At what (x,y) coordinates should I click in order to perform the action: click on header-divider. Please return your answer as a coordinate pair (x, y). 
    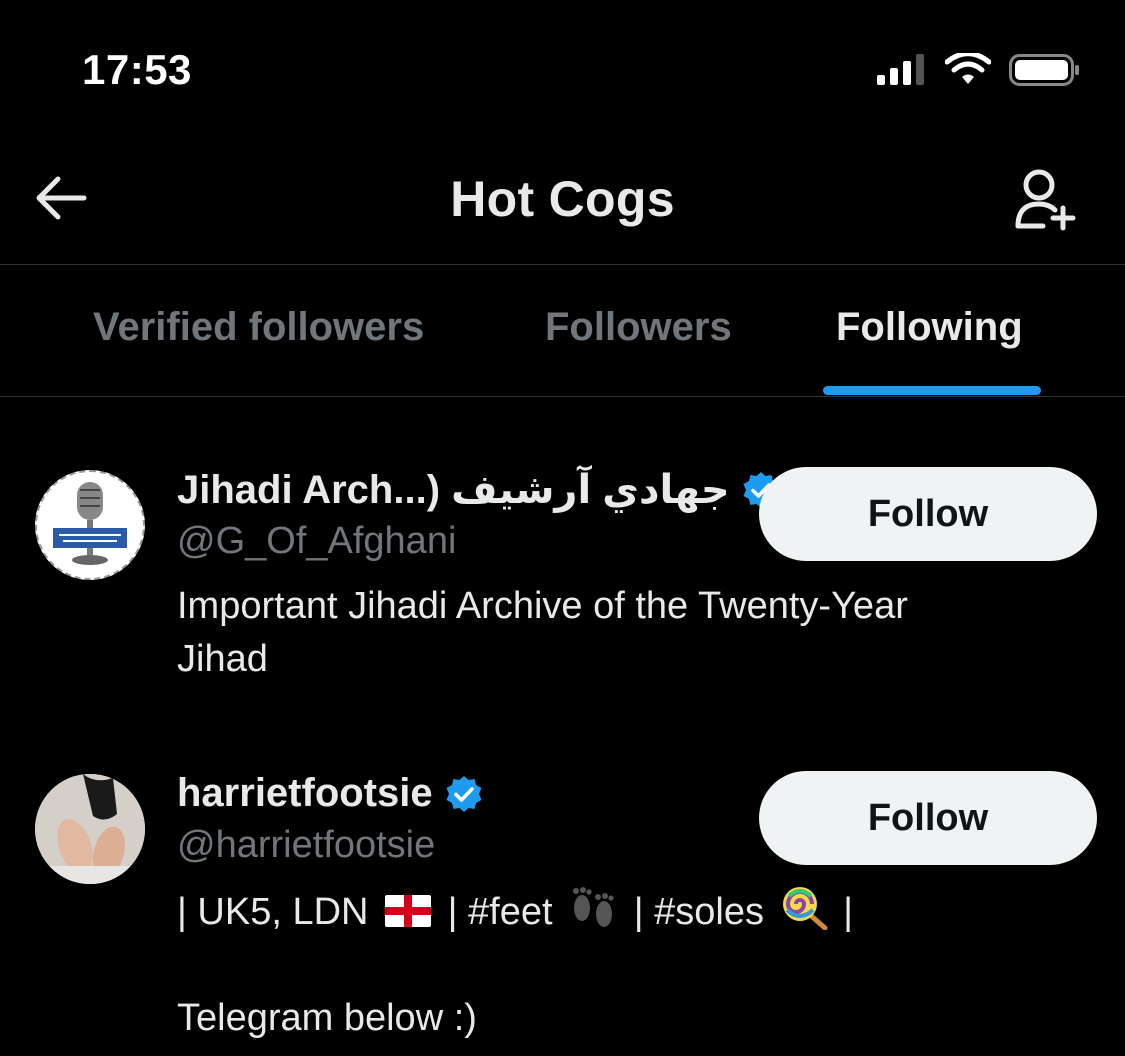
    Looking at the image, I should click on (562, 264).